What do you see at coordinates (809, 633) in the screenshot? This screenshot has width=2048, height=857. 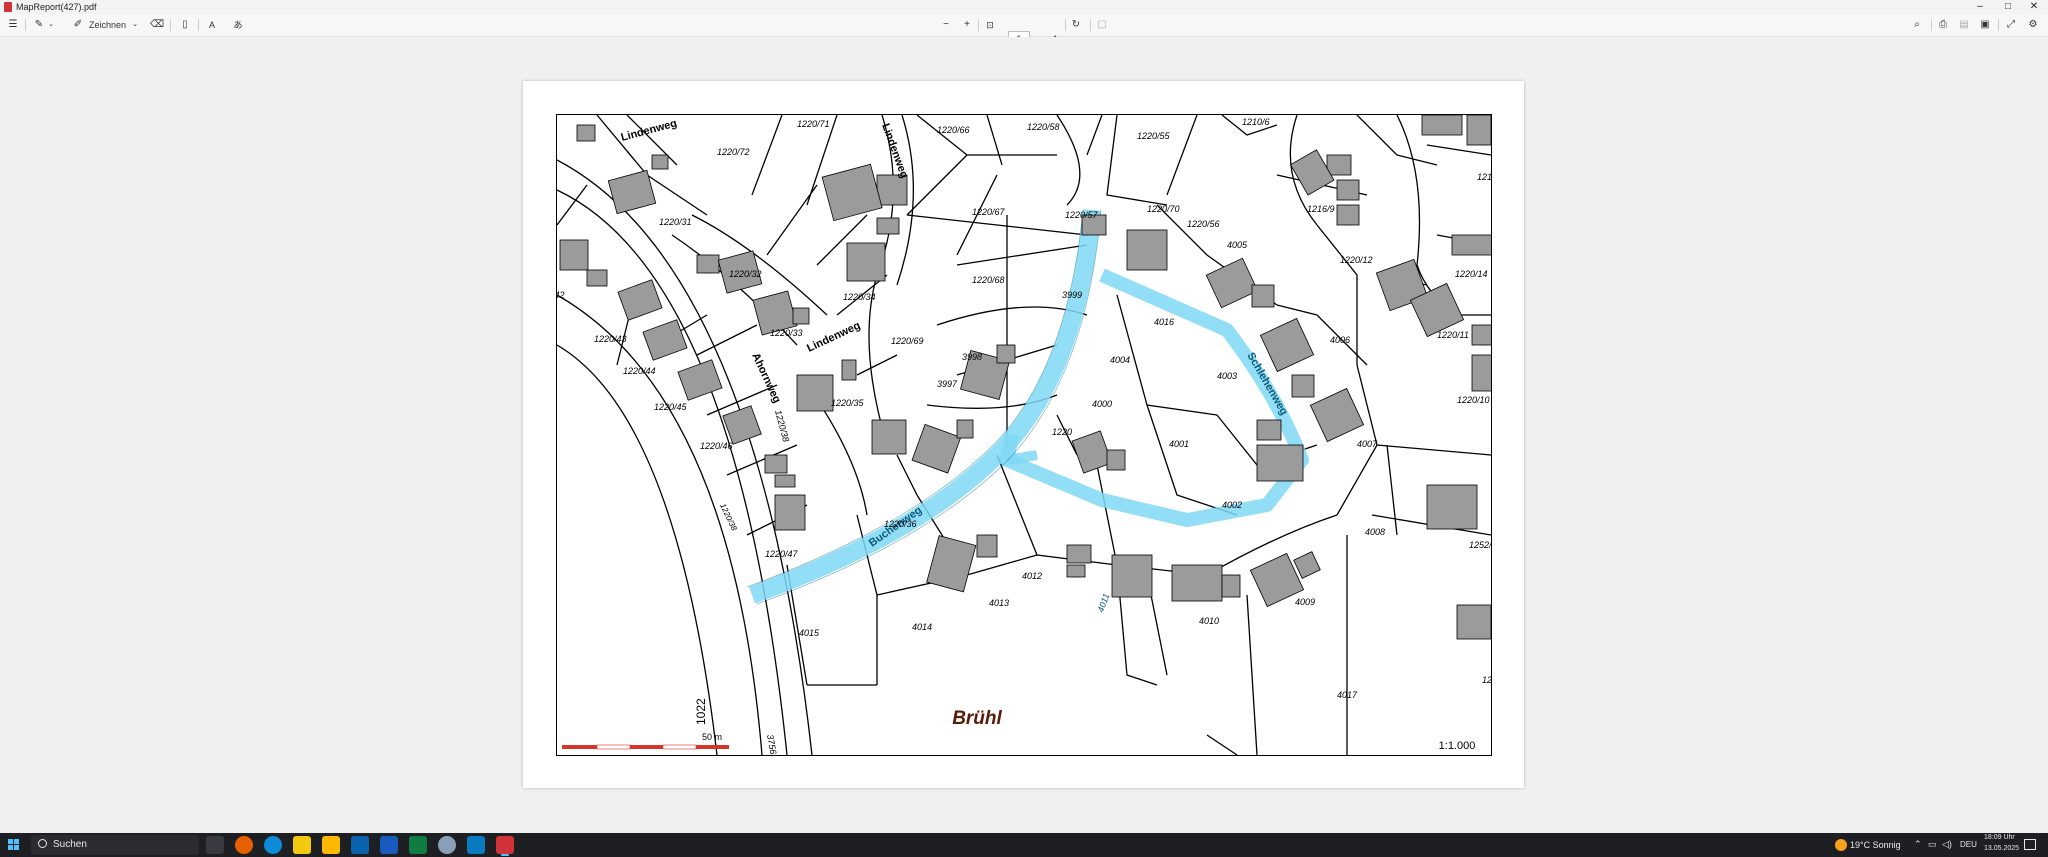 I see `parcel-number: 4015` at bounding box center [809, 633].